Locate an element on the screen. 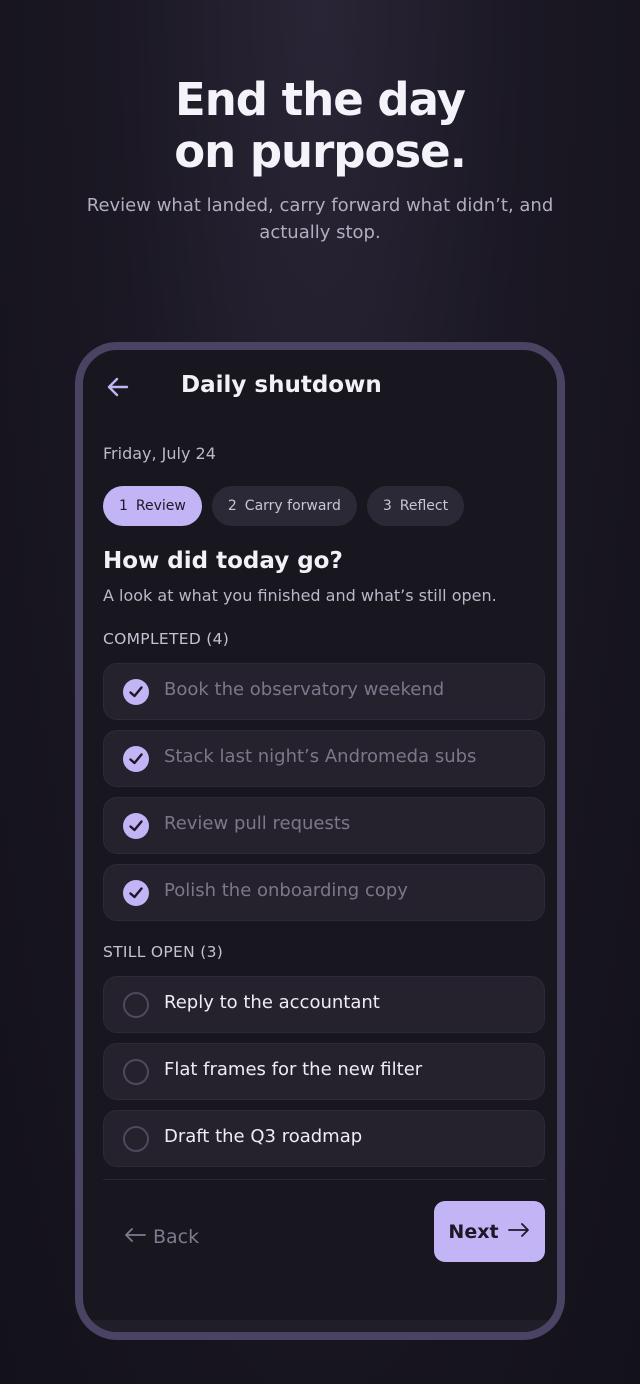 This screenshot has width=640, height=1384. open-task-item: Reply to the accountant is located at coordinates (324, 1004).